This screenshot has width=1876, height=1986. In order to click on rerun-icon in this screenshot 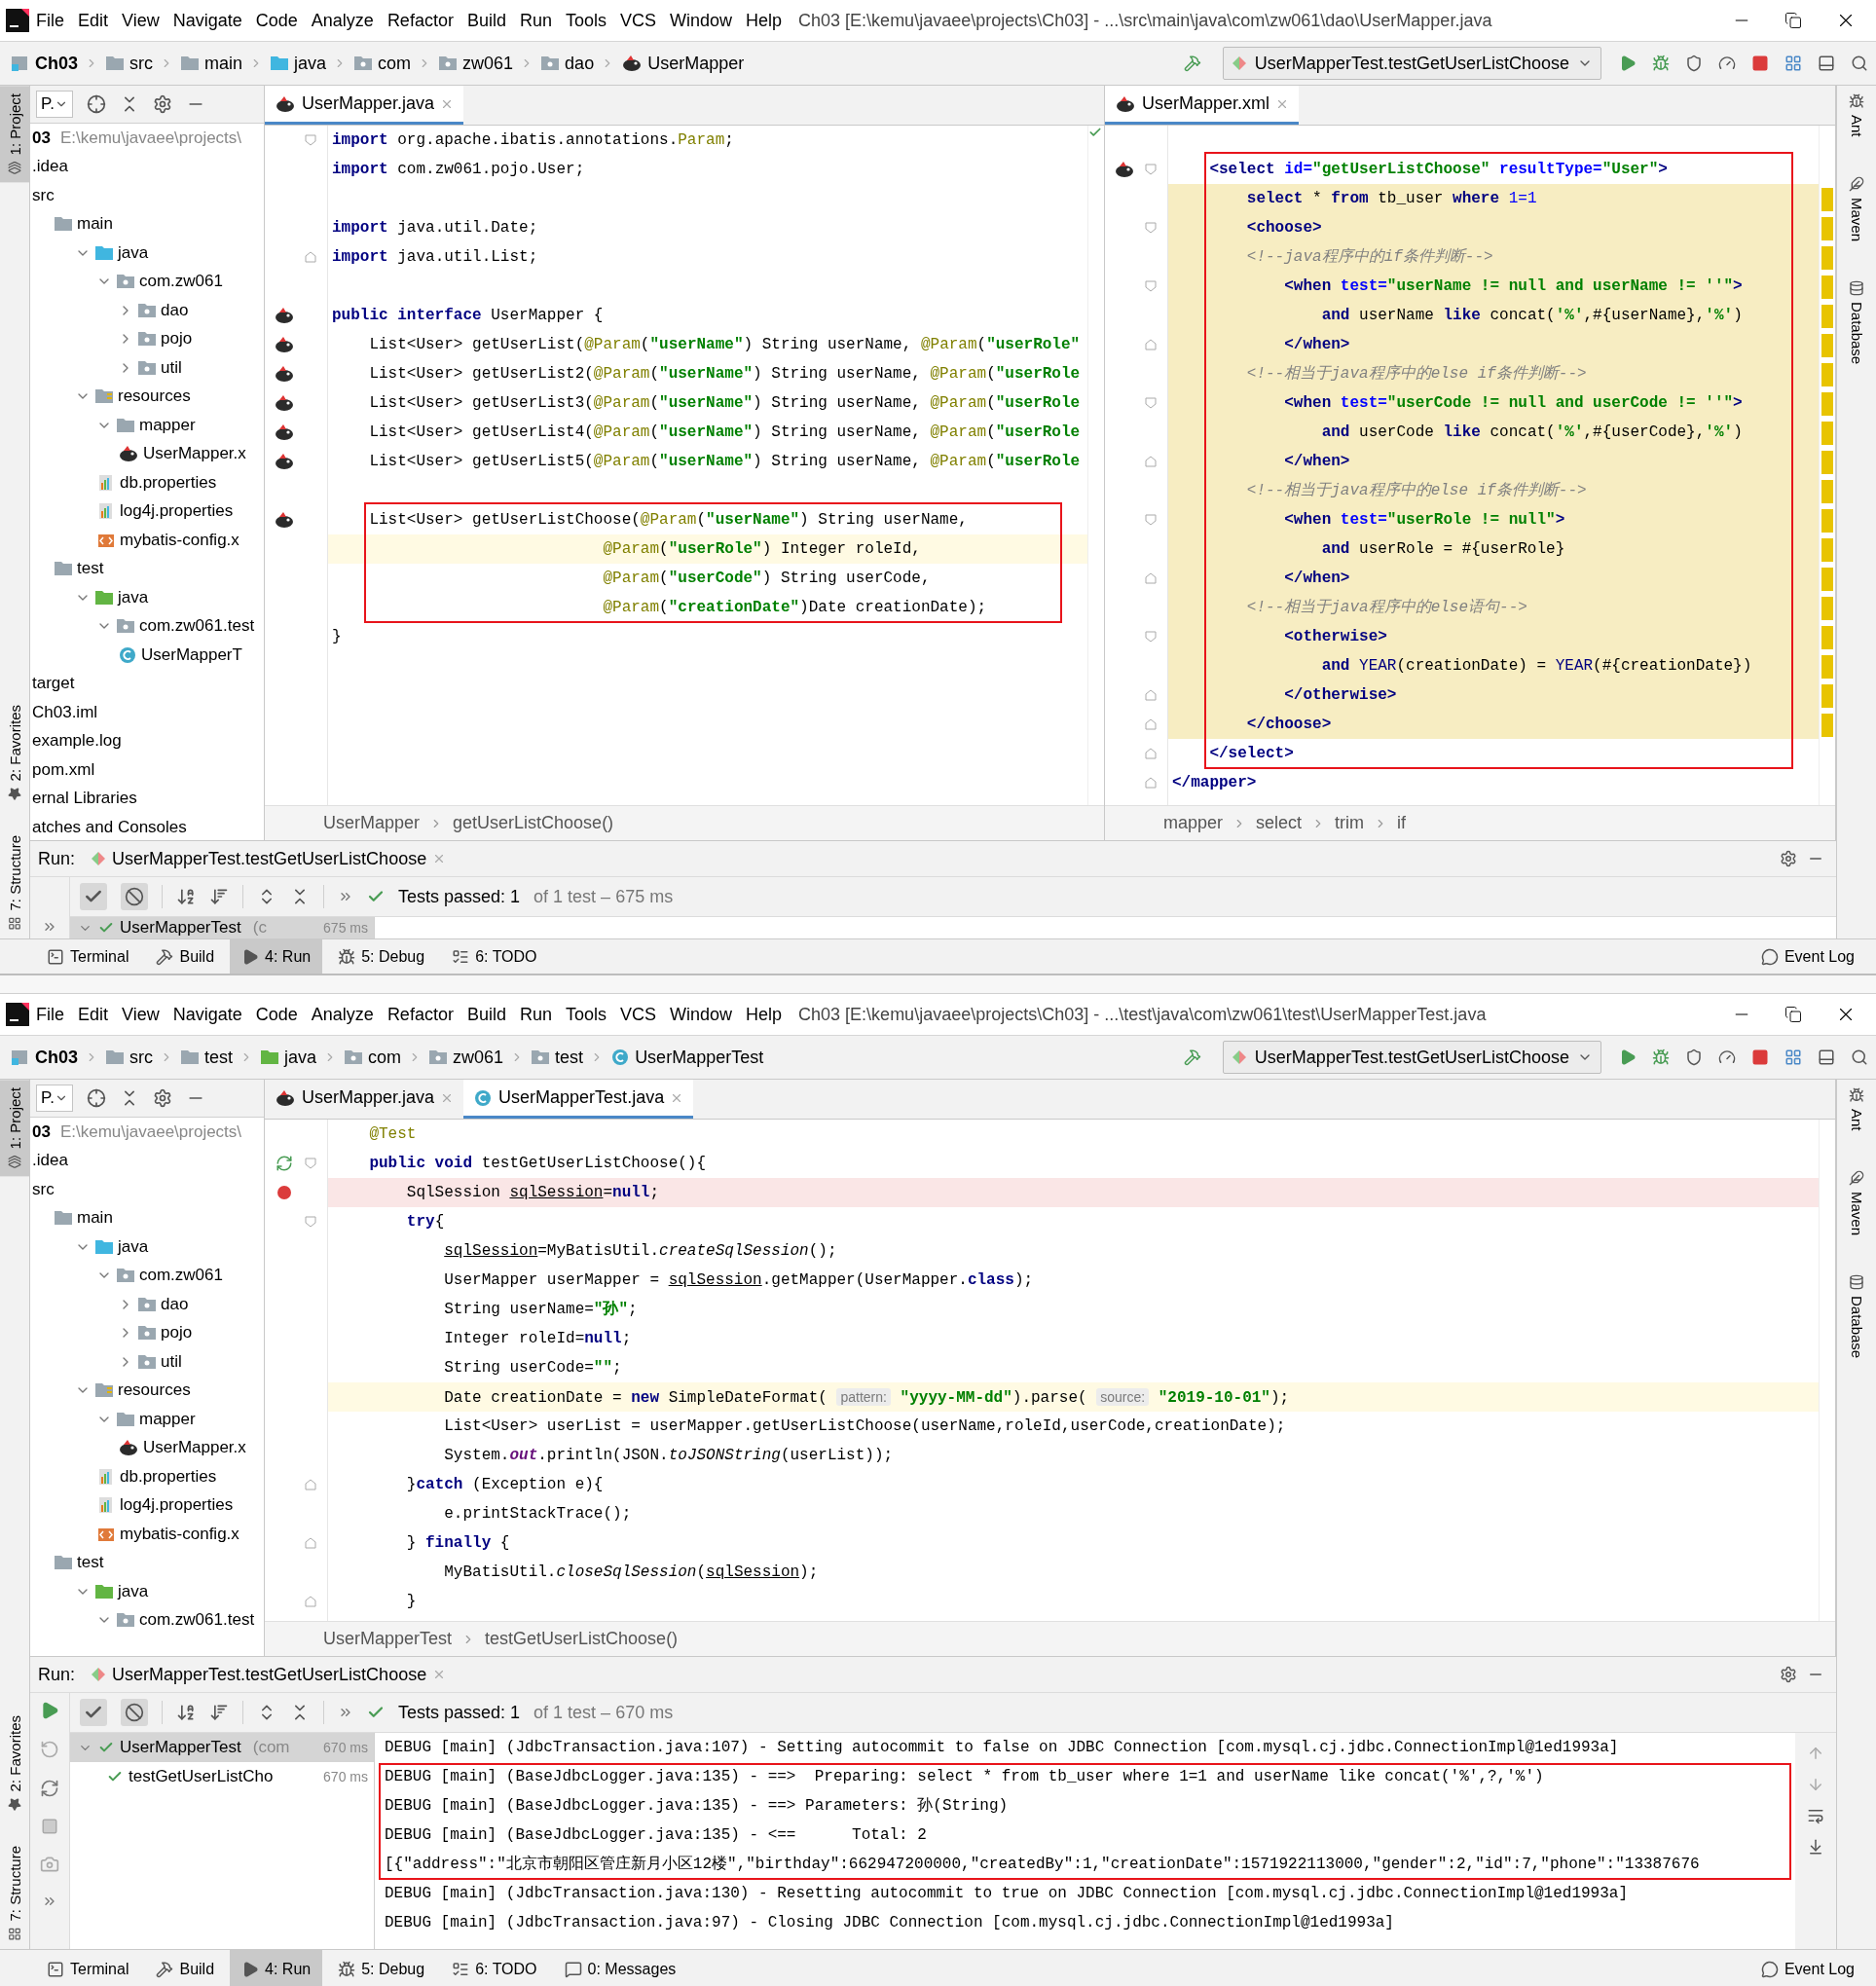, I will do `click(50, 1749)`.